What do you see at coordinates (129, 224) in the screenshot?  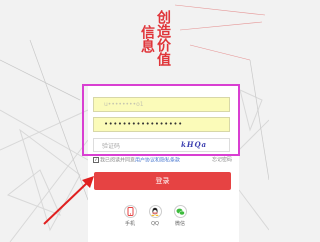 I see `social-label: 手机` at bounding box center [129, 224].